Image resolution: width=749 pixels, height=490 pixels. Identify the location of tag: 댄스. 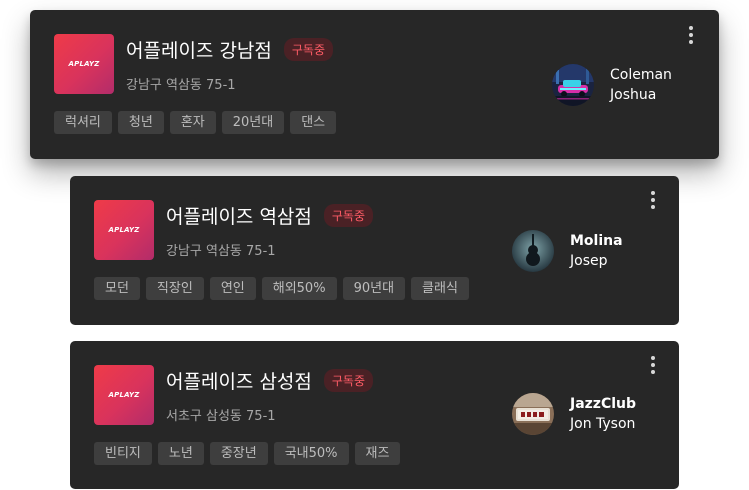
(313, 122).